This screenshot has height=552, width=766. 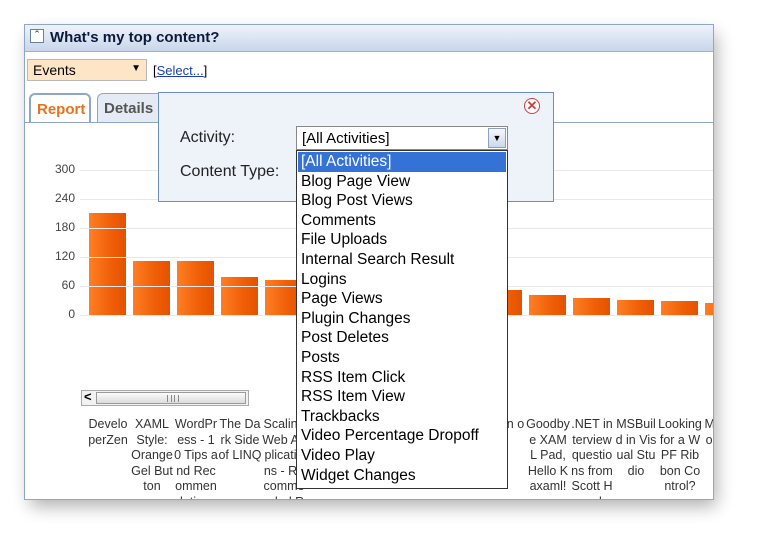 What do you see at coordinates (64, 256) in the screenshot?
I see `y-tick-label: 120` at bounding box center [64, 256].